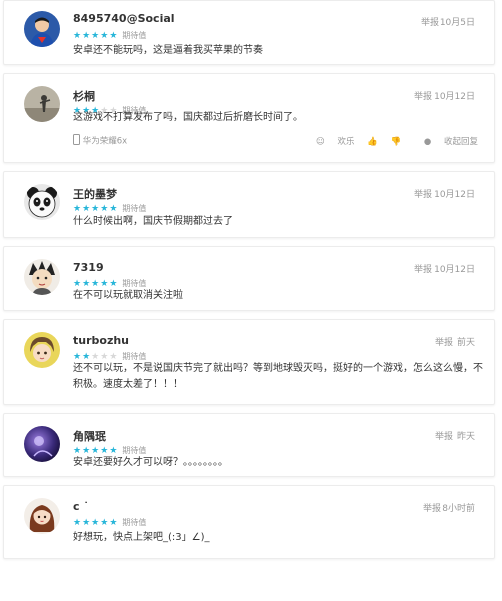  What do you see at coordinates (387, 141) in the screenshot?
I see `comment-actions: ☺ 欢乐 👍 👎 ● 收起回复` at bounding box center [387, 141].